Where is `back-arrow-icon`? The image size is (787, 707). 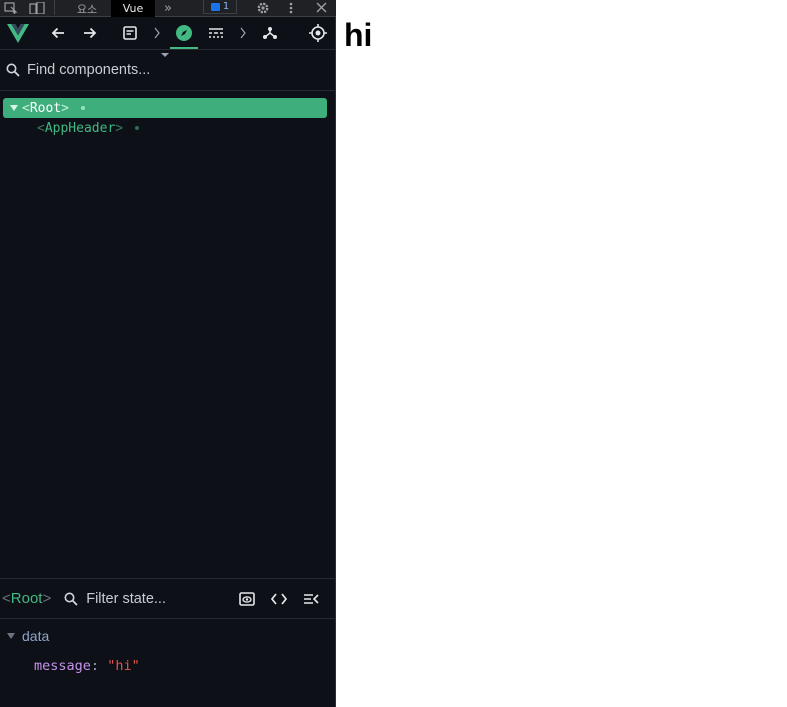 back-arrow-icon is located at coordinates (58, 33).